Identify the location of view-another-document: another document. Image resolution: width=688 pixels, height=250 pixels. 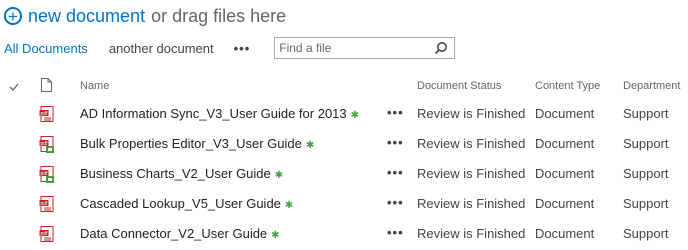
(161, 48).